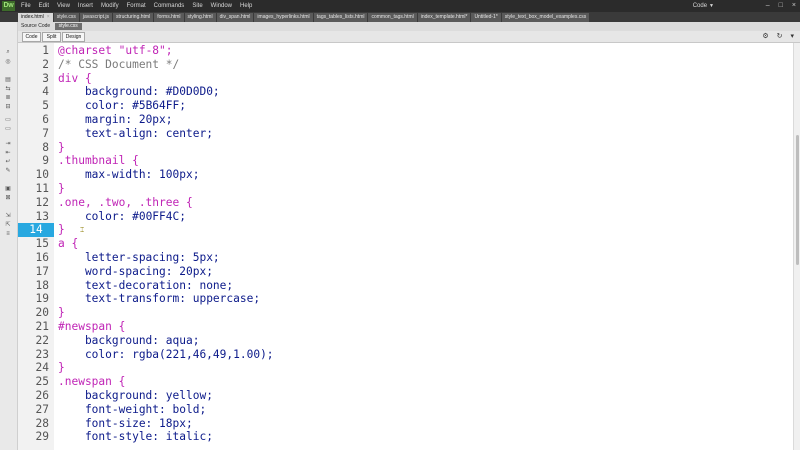 The width and height of the screenshot is (800, 450). Describe the element at coordinates (8, 171) in the screenshot. I see `apply-icon: ✎` at that location.